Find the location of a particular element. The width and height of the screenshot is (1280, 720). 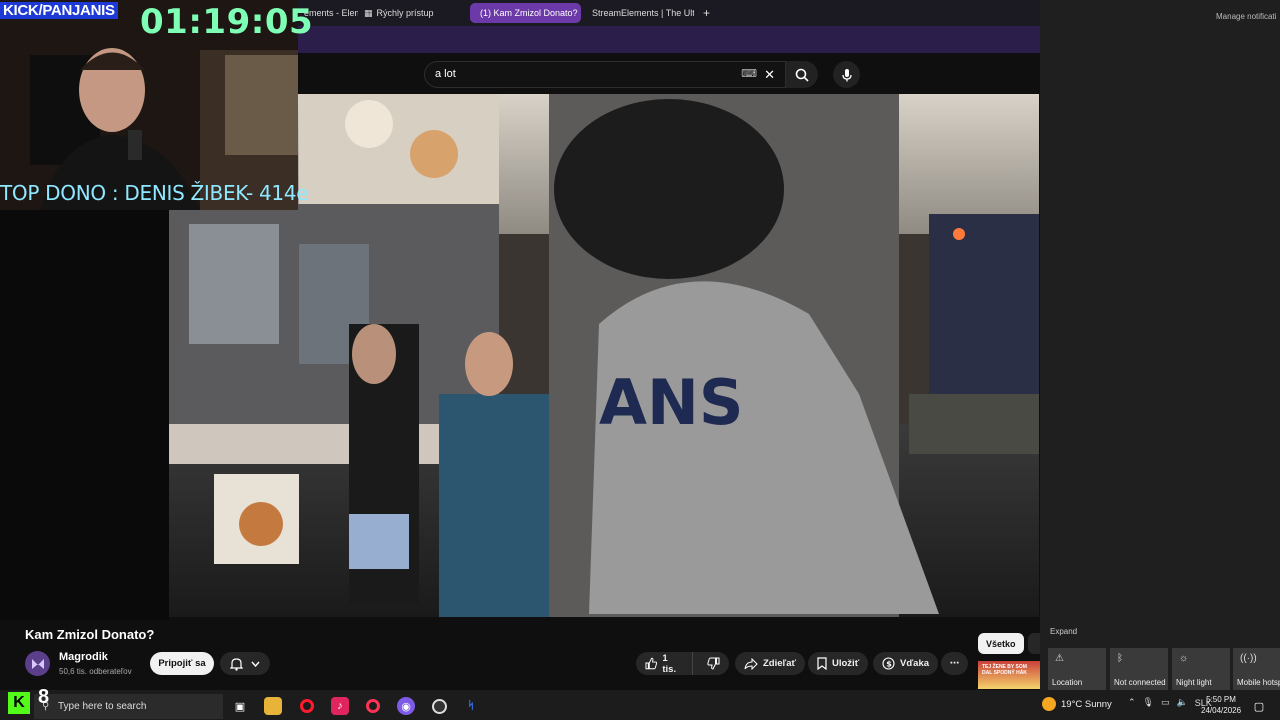

microphone-icon is located at coordinates (846, 74).